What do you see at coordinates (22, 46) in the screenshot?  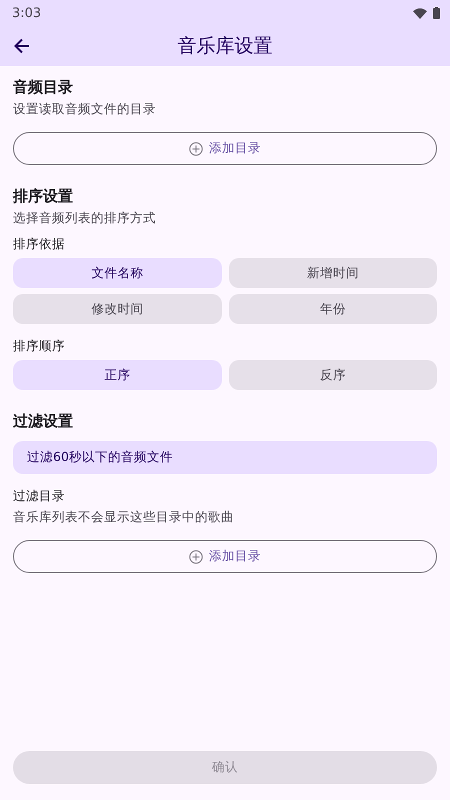 I see `back-arrow-icon` at bounding box center [22, 46].